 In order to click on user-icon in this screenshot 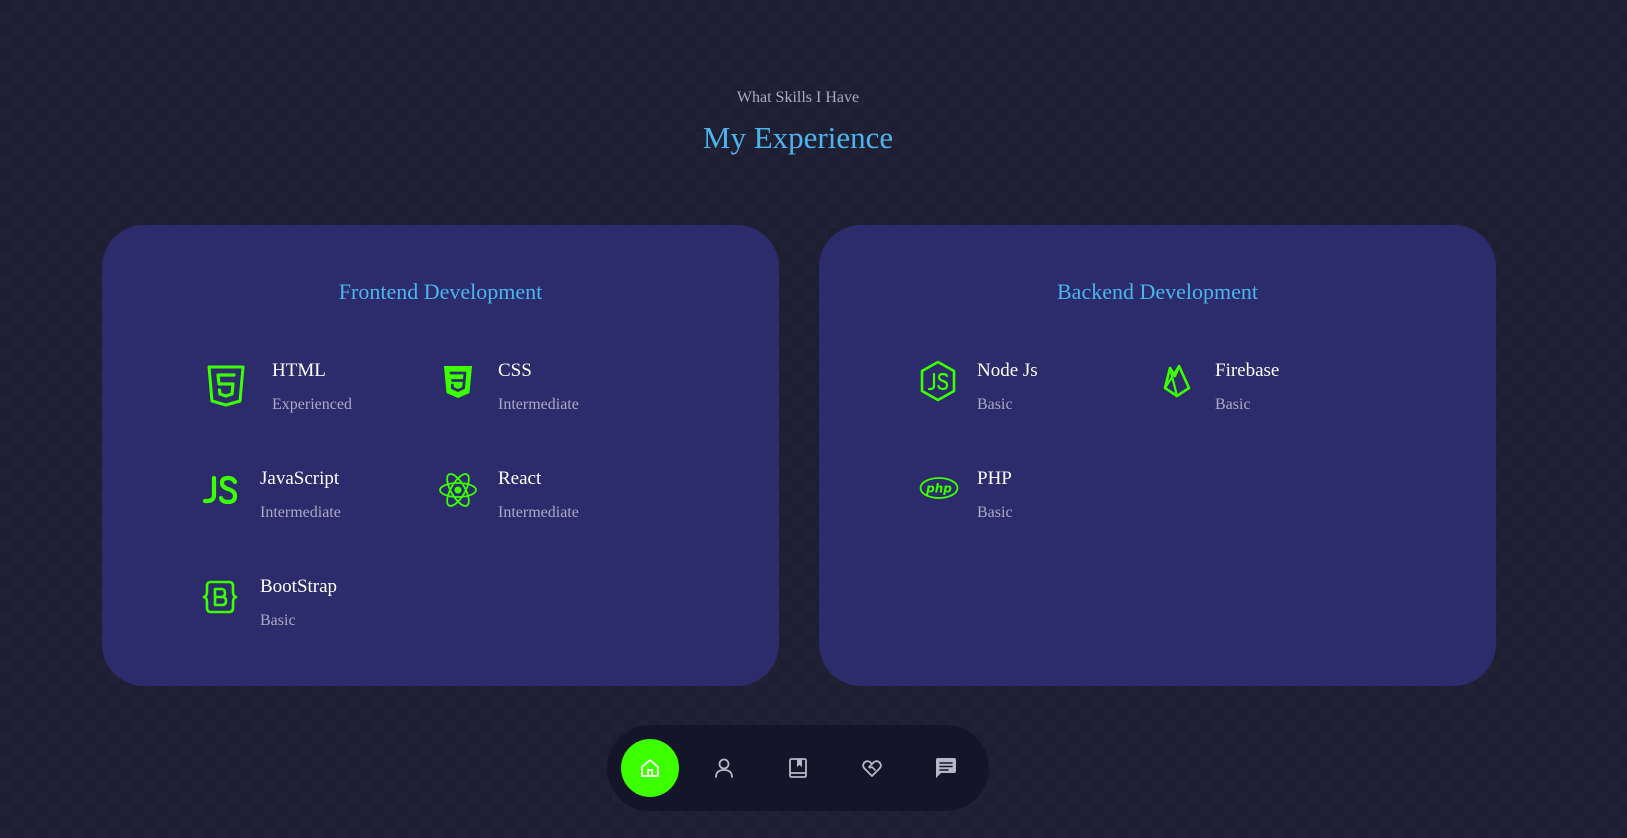, I will do `click(724, 768)`.